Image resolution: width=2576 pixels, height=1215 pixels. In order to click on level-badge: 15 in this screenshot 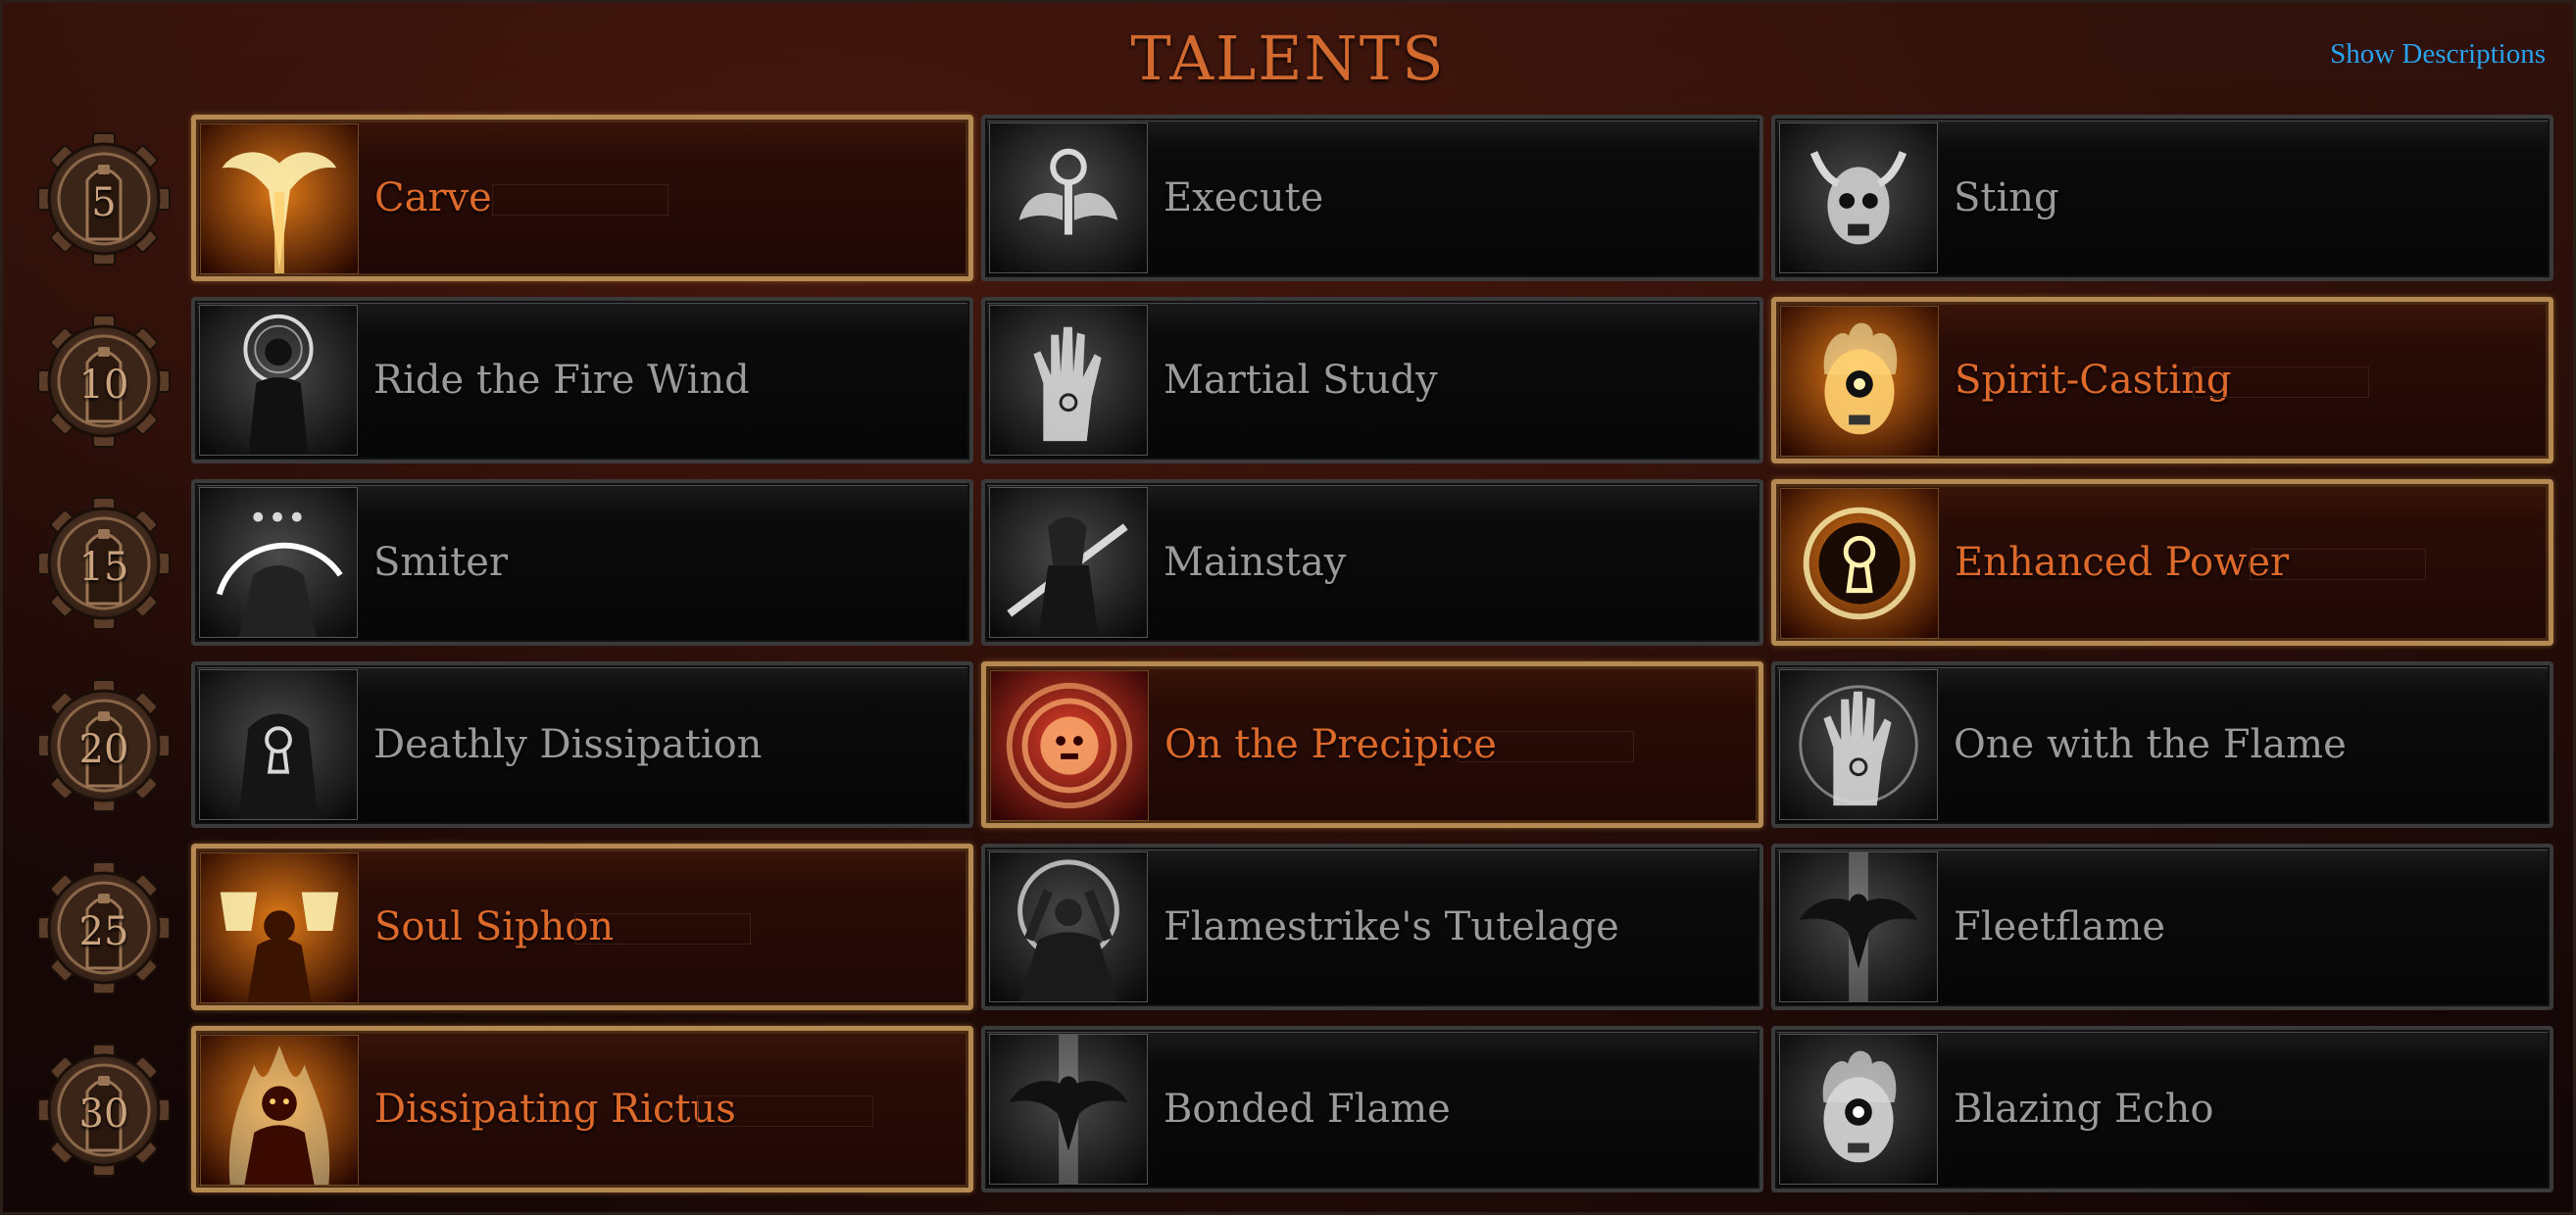, I will do `click(103, 563)`.